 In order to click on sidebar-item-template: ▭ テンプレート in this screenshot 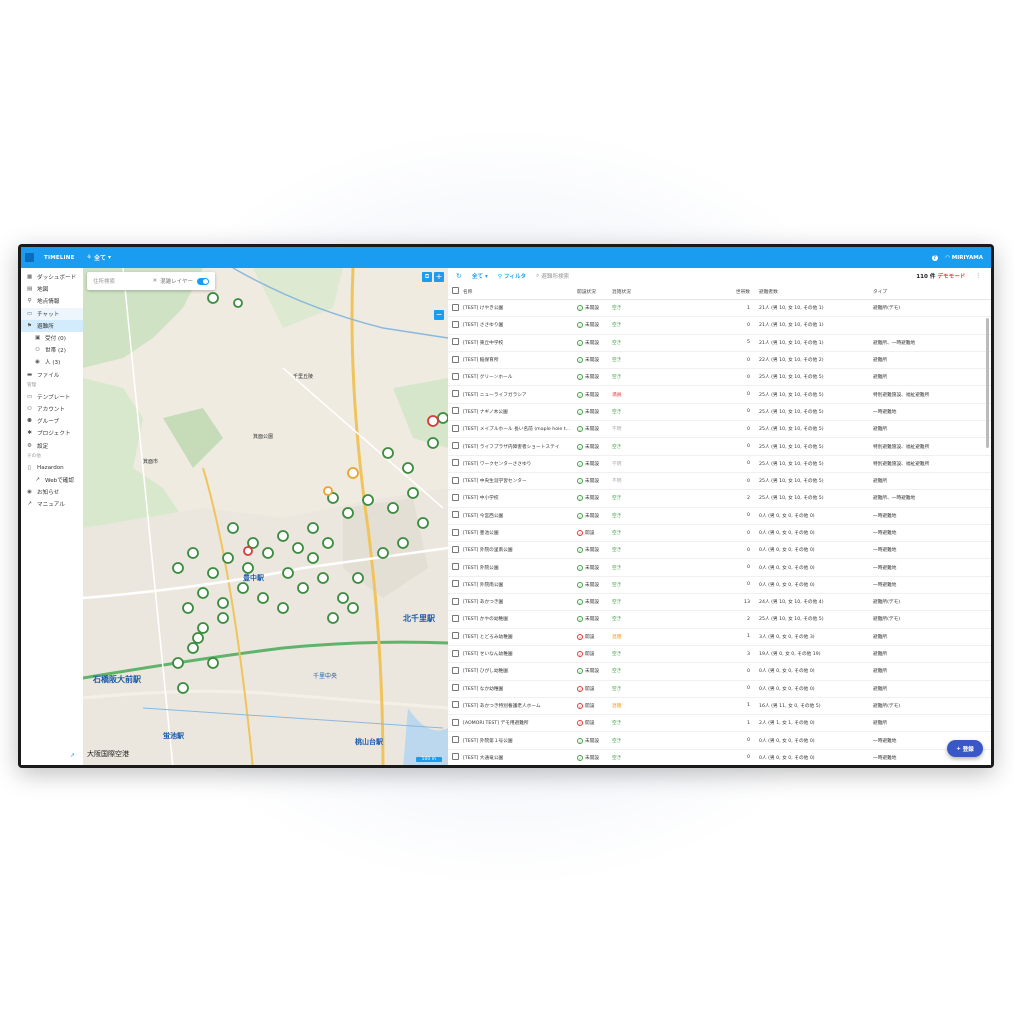, I will do `click(52, 397)`.